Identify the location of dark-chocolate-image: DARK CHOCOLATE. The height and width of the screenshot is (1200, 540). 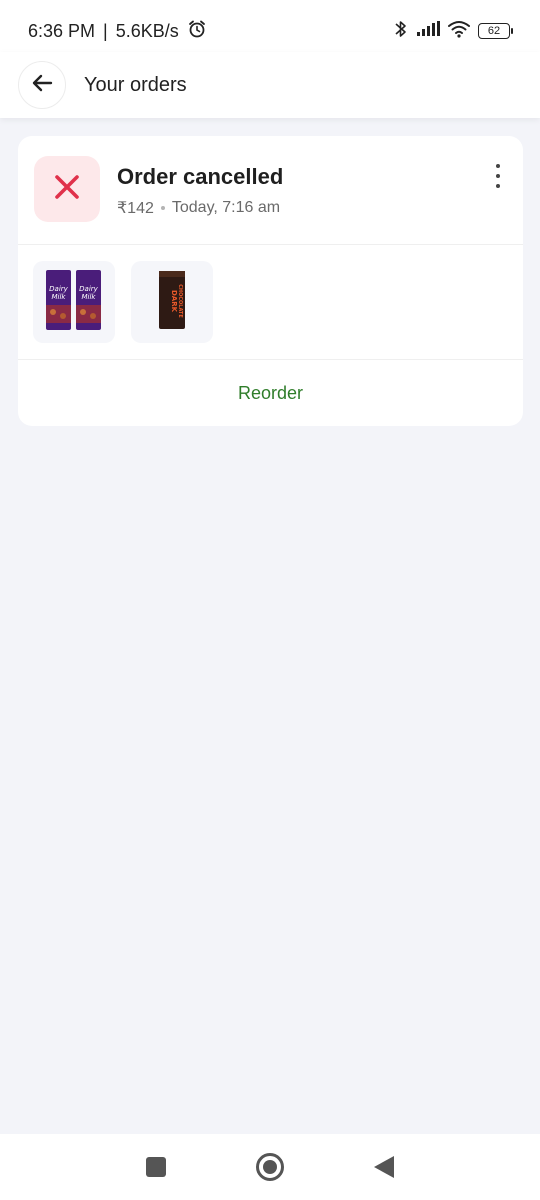
(172, 302).